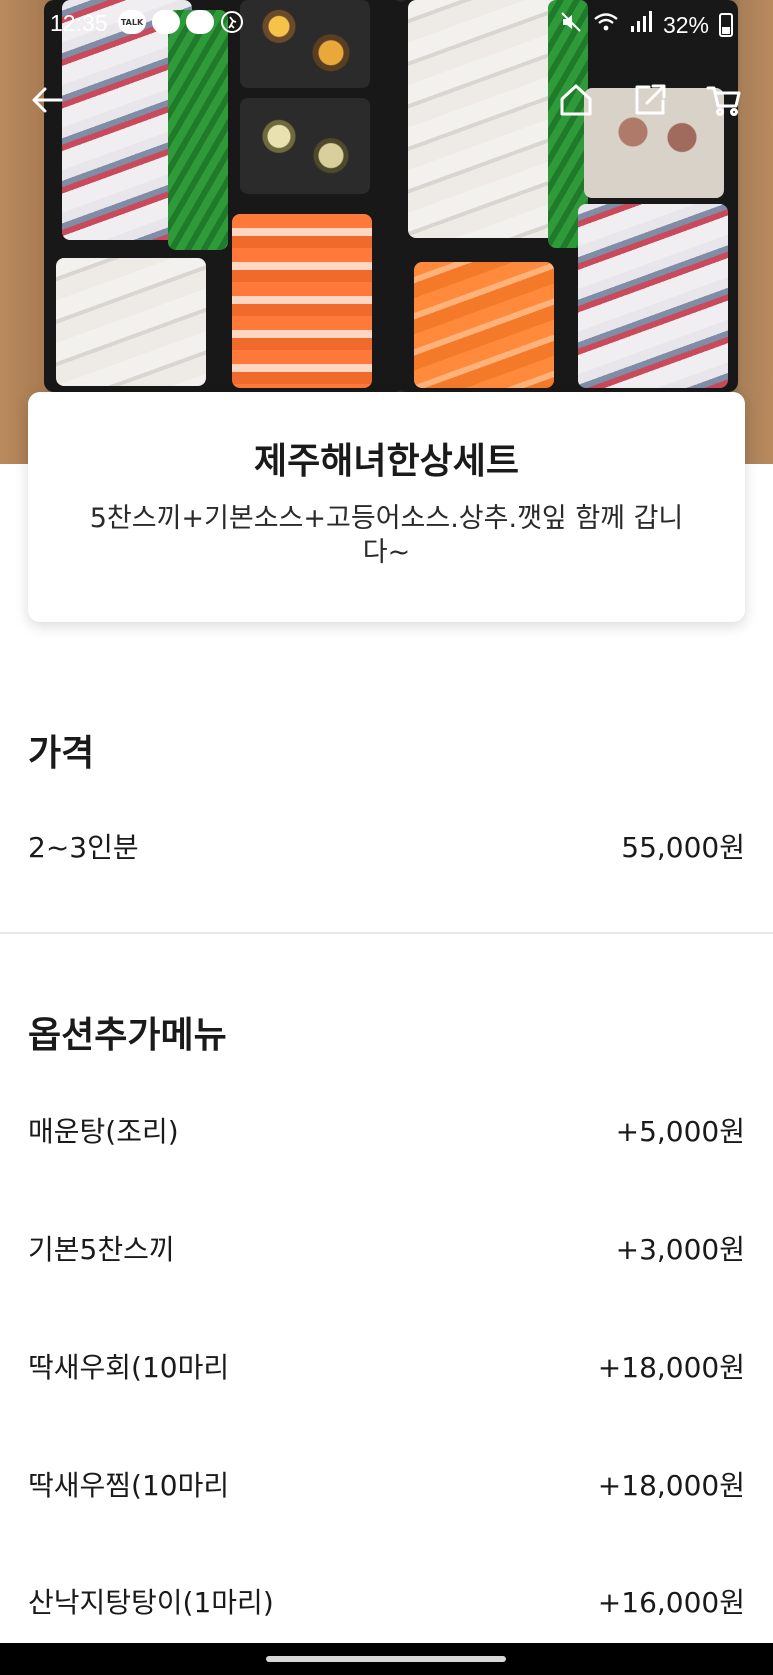 The image size is (773, 1675). Describe the element at coordinates (571, 25) in the screenshot. I see `mute-icon` at that location.